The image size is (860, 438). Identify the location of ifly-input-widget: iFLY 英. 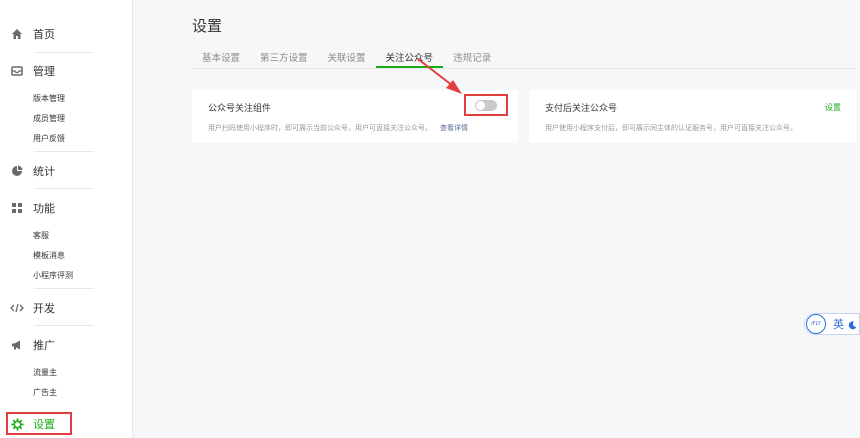
(832, 324).